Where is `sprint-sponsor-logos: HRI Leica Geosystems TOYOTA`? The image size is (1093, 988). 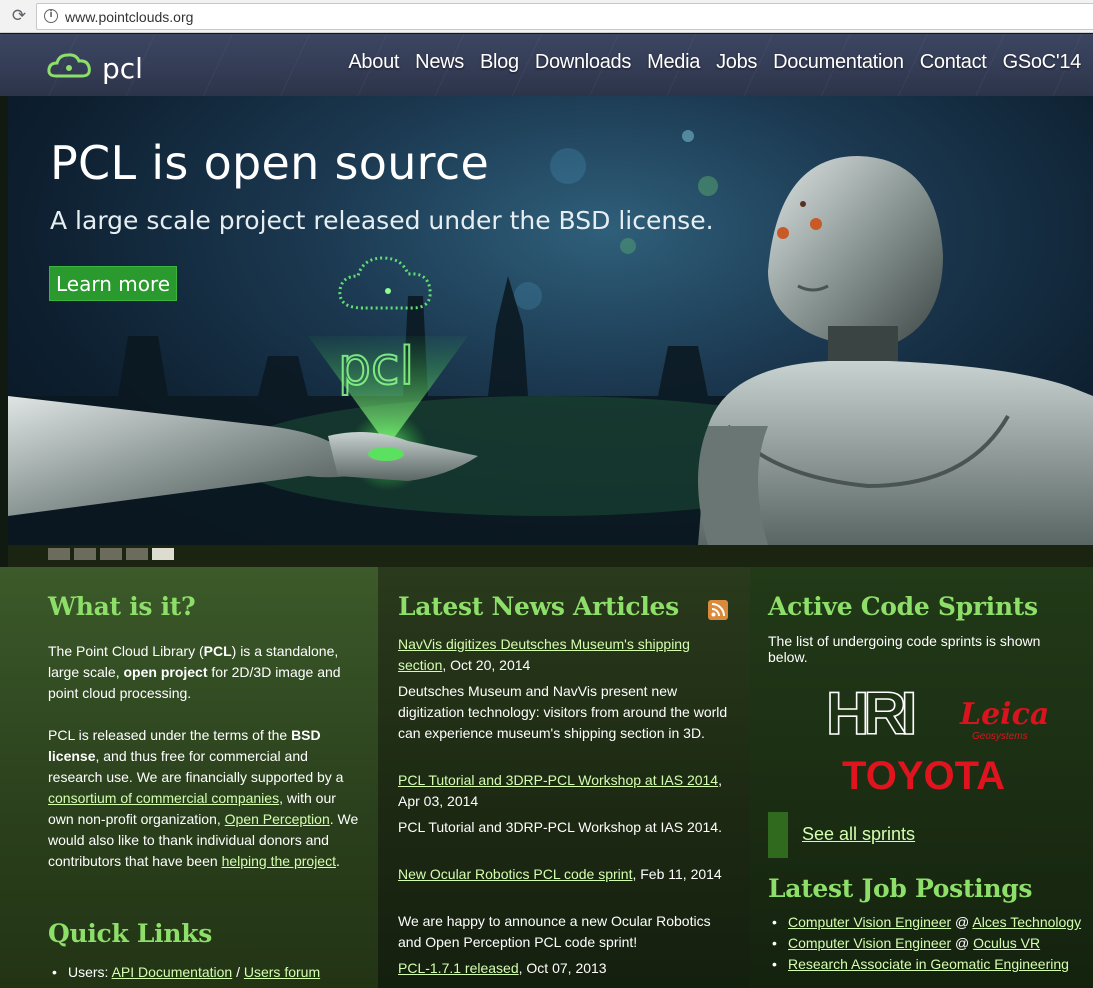
sprint-sponsor-logos: HRI Leica Geosystems TOYOTA is located at coordinates (941, 739).